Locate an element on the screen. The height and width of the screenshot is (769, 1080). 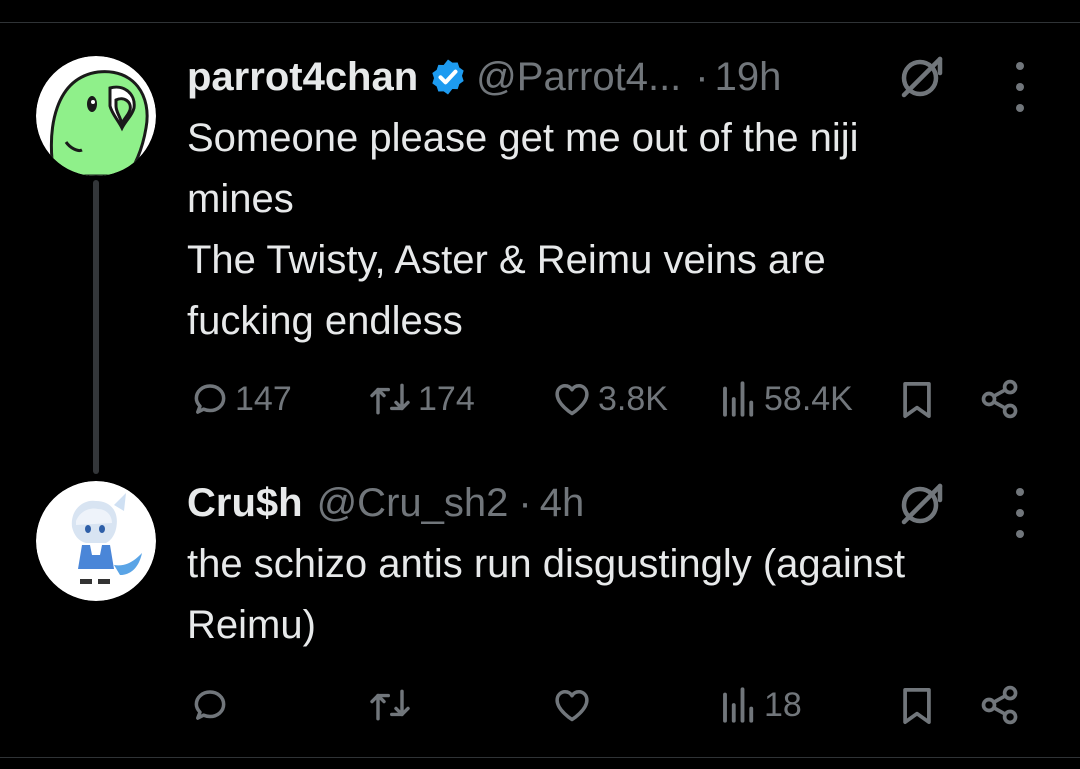
tweet-header: Cru$h @Cru_sh2 · 4h is located at coordinates (385, 503).